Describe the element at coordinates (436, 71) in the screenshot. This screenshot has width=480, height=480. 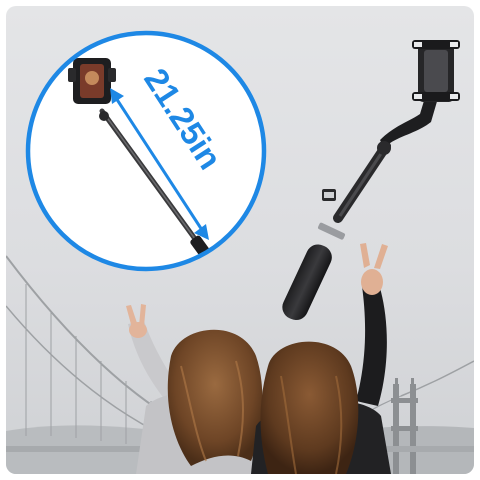
I see `phone-holder-icon` at that location.